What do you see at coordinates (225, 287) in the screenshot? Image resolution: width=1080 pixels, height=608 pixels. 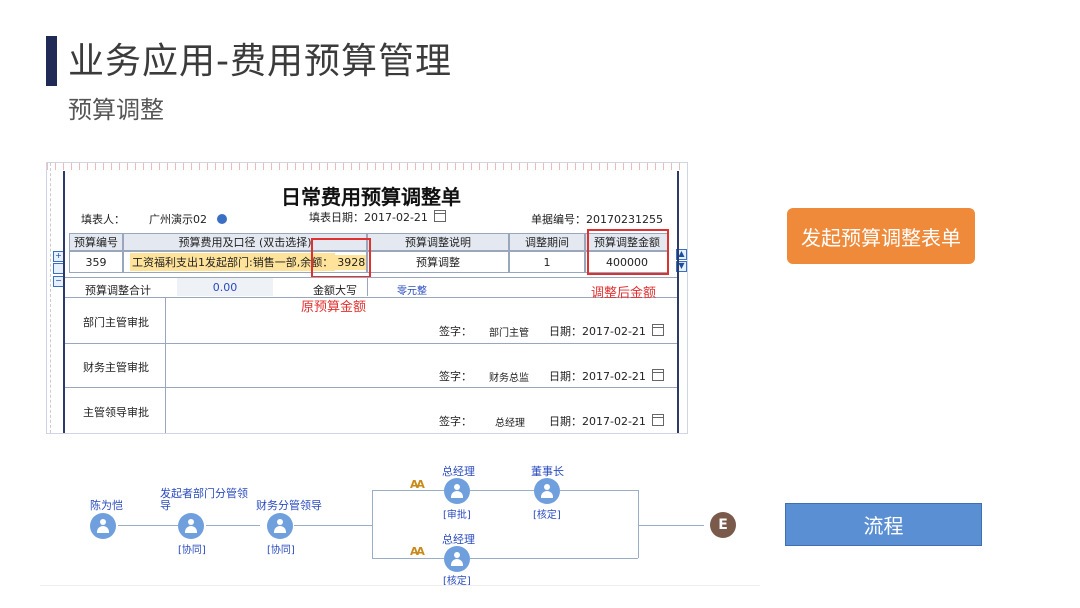 I see `total-value: 0.00` at bounding box center [225, 287].